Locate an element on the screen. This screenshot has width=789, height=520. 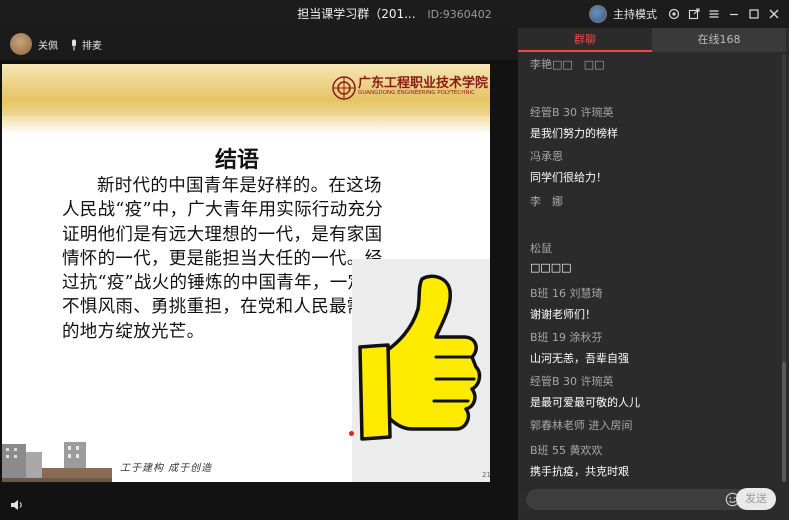
chat-sender: 松鼠 is located at coordinates (541, 248).